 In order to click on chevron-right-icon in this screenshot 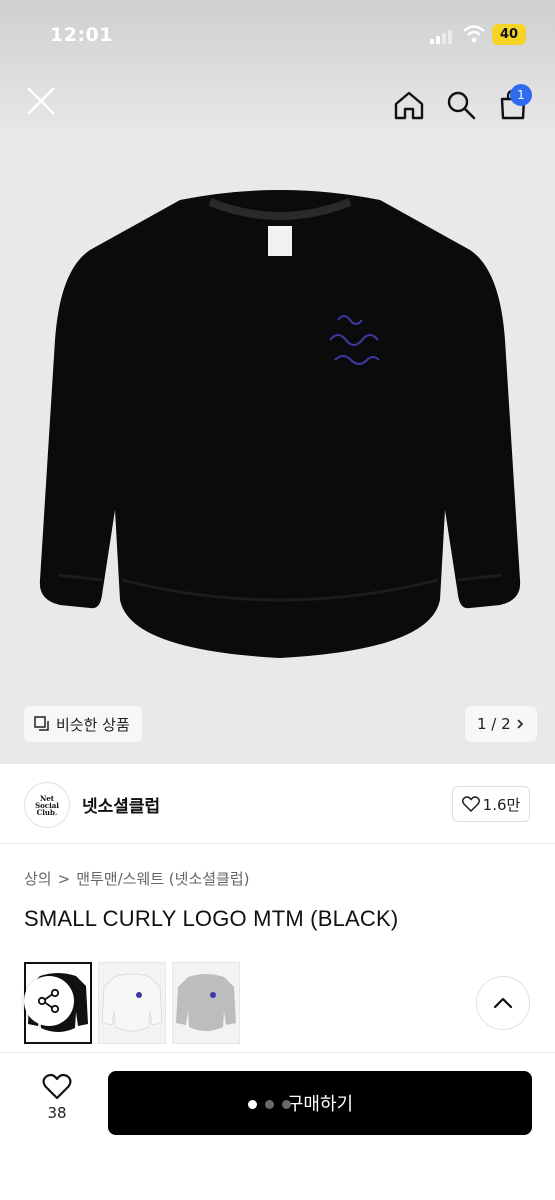, I will do `click(520, 724)`.